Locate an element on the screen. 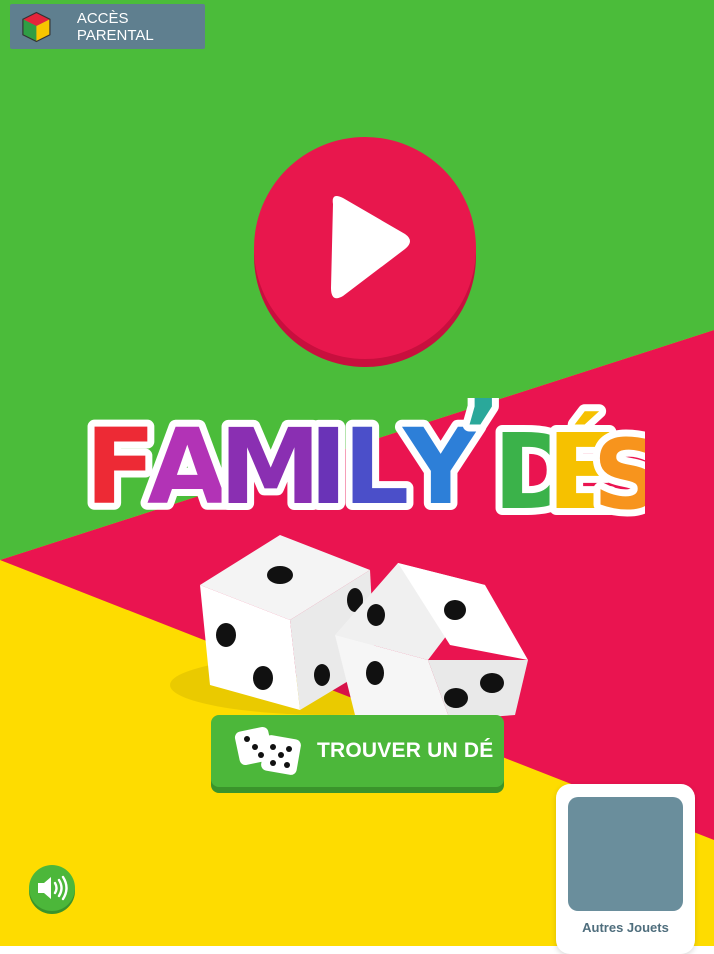  play-button is located at coordinates (365, 252).